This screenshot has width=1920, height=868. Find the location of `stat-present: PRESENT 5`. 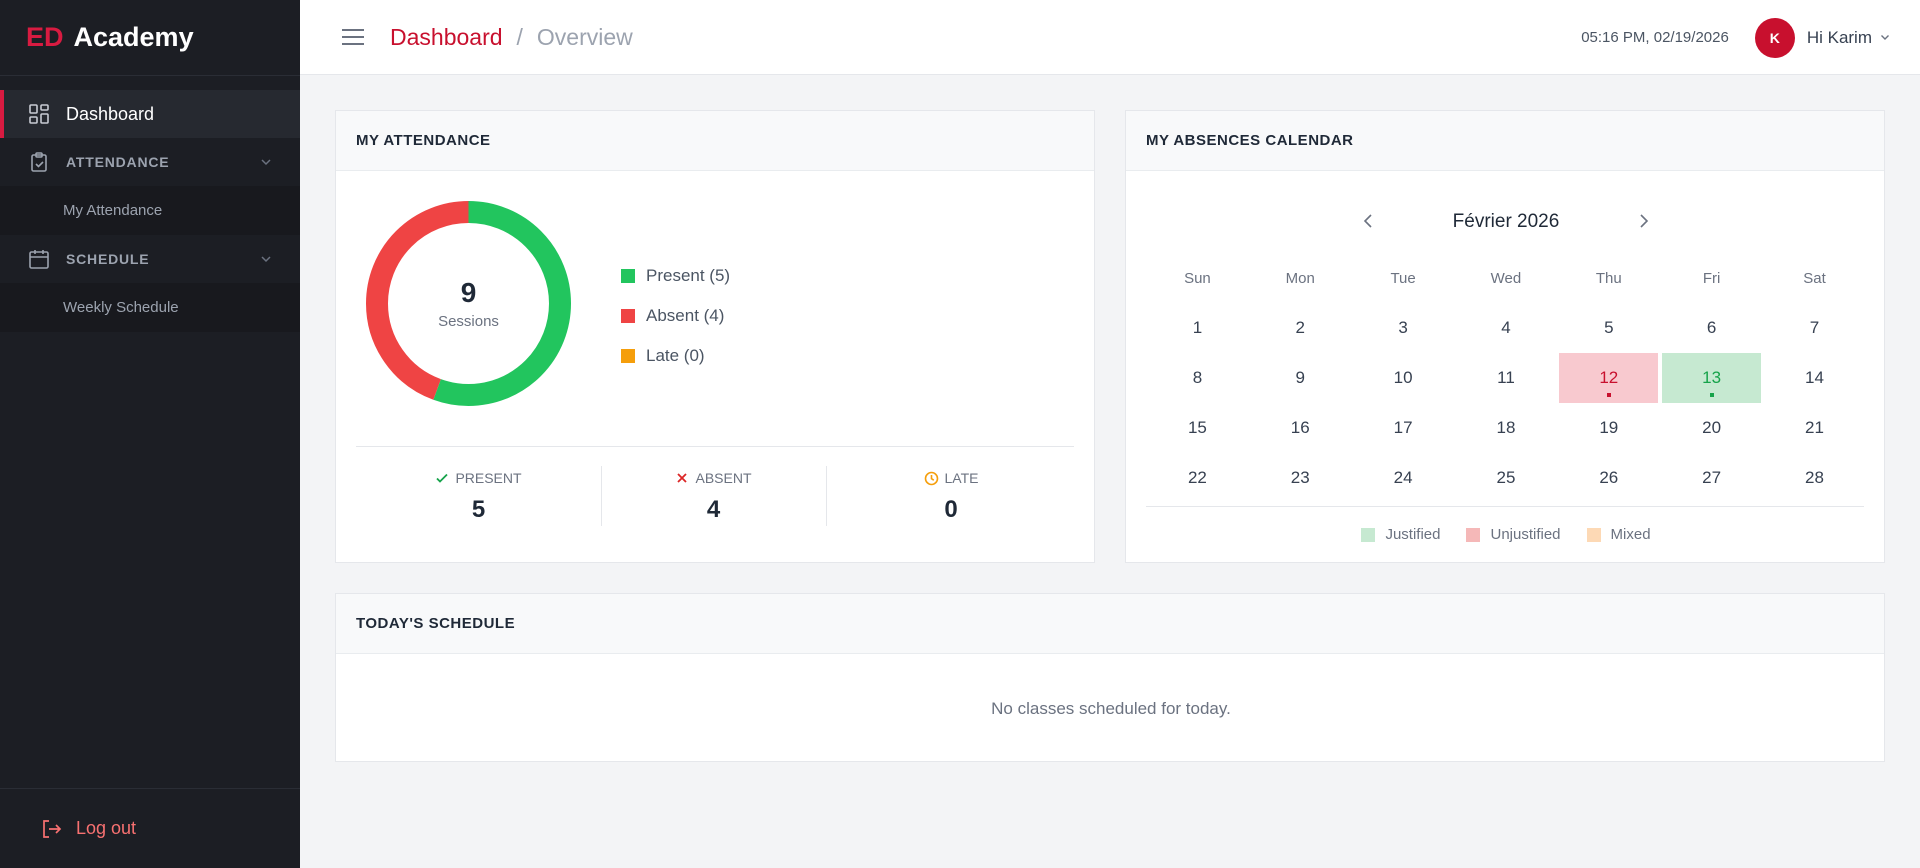

stat-present: PRESENT 5 is located at coordinates (478, 501).